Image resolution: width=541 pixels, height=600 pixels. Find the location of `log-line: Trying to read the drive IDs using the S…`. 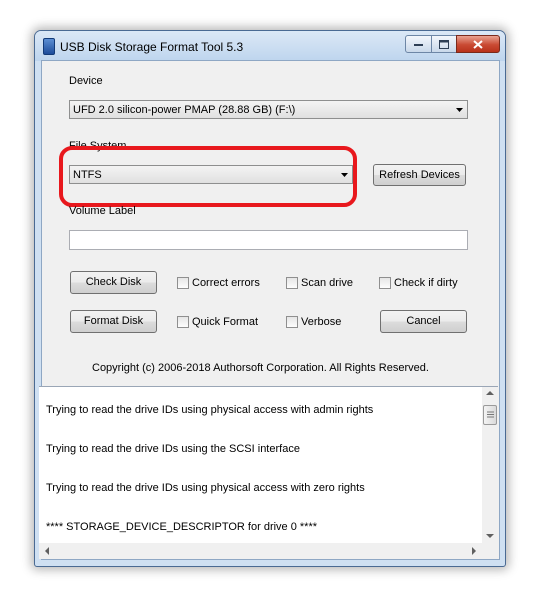

log-line: Trying to read the drive IDs using the S… is located at coordinates (173, 449).